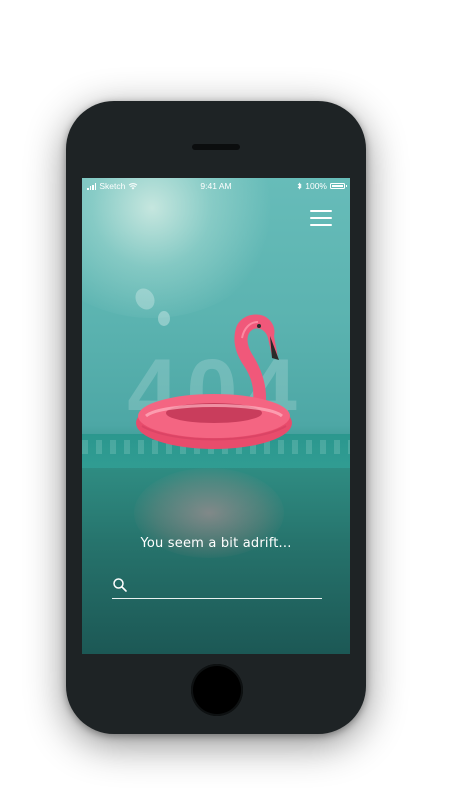  What do you see at coordinates (216, 186) in the screenshot?
I see `status-bar: Sketch 9:41 AM 100%` at bounding box center [216, 186].